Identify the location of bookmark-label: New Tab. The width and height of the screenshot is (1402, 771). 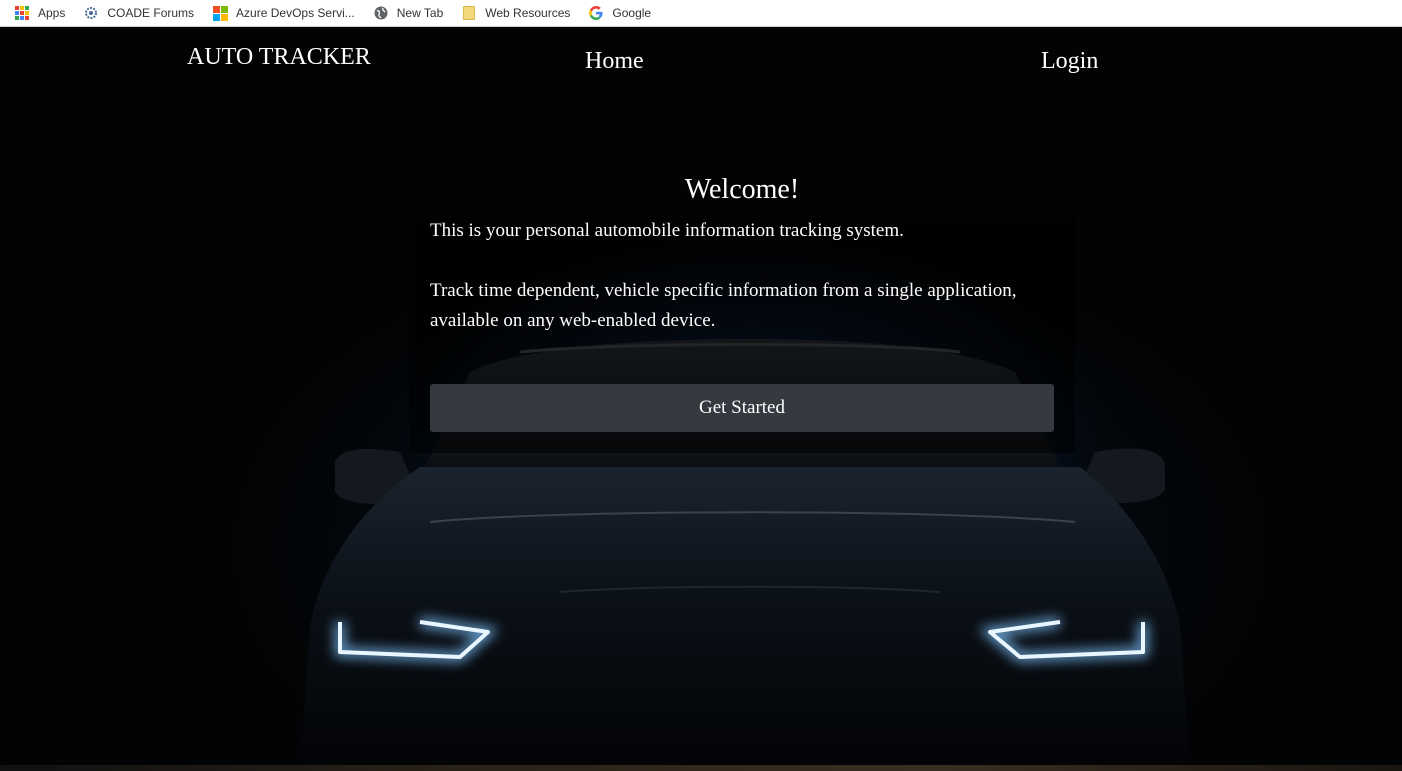
(420, 13).